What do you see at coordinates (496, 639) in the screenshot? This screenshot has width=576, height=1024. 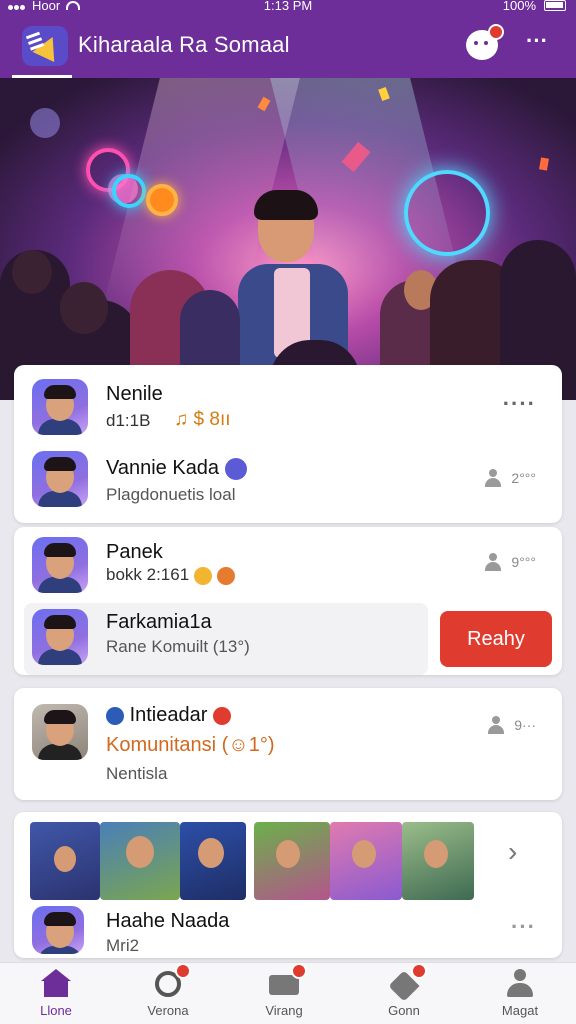 I see `reply-button: Reahy` at bounding box center [496, 639].